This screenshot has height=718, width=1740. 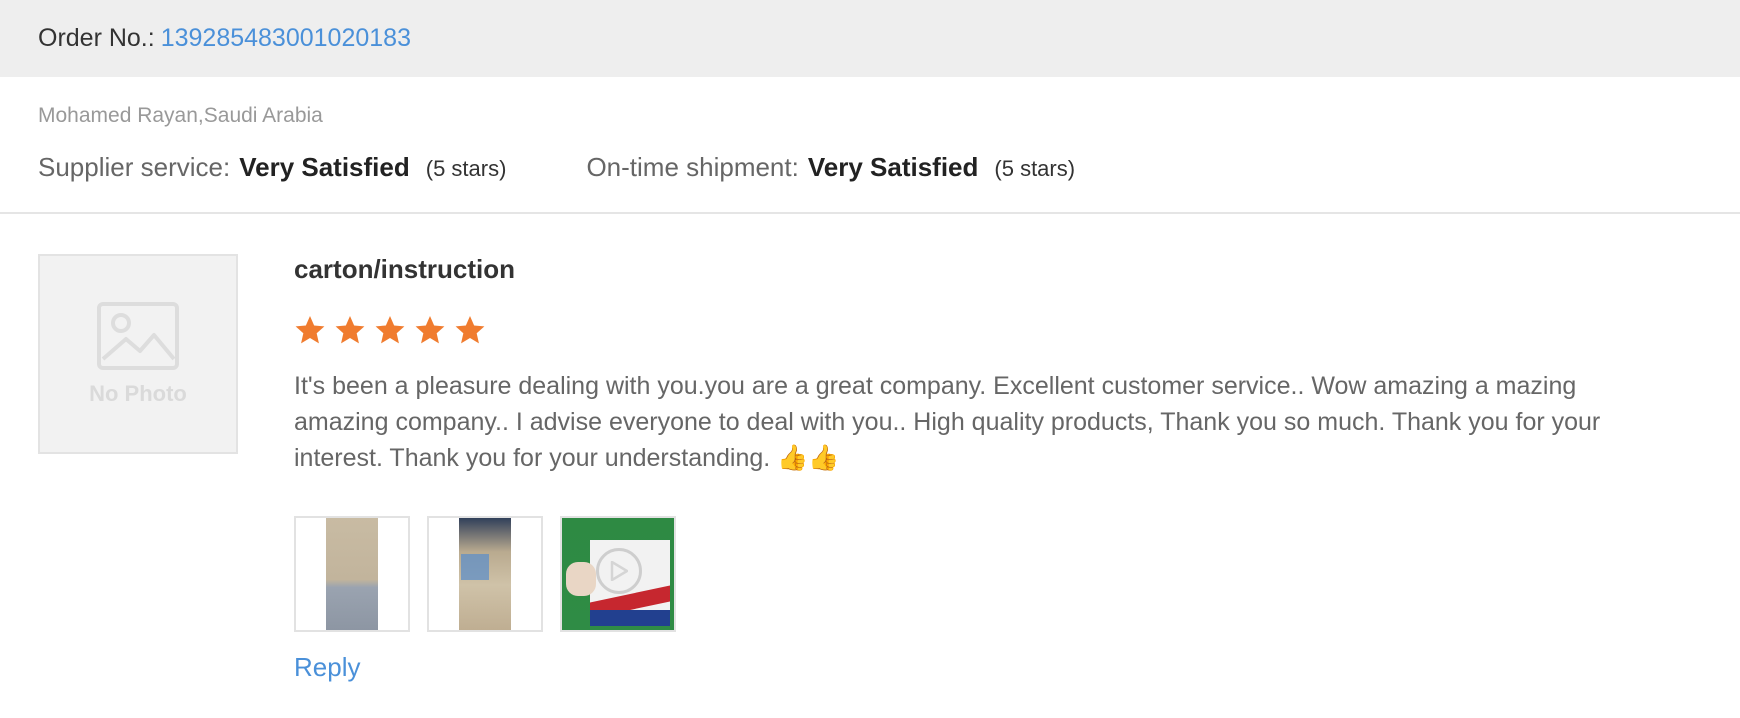 What do you see at coordinates (180, 115) in the screenshot?
I see `buyer-name-country: Mohamed Rayan,Saudi Arabia` at bounding box center [180, 115].